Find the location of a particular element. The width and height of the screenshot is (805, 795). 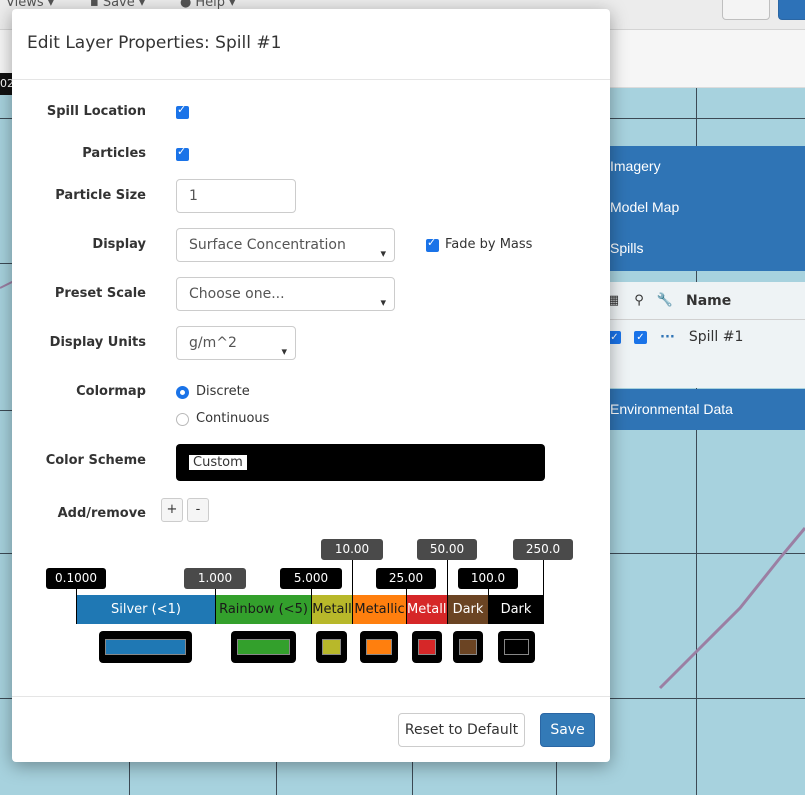

preset-scale-select: Choose one... ▾ is located at coordinates (285, 294).